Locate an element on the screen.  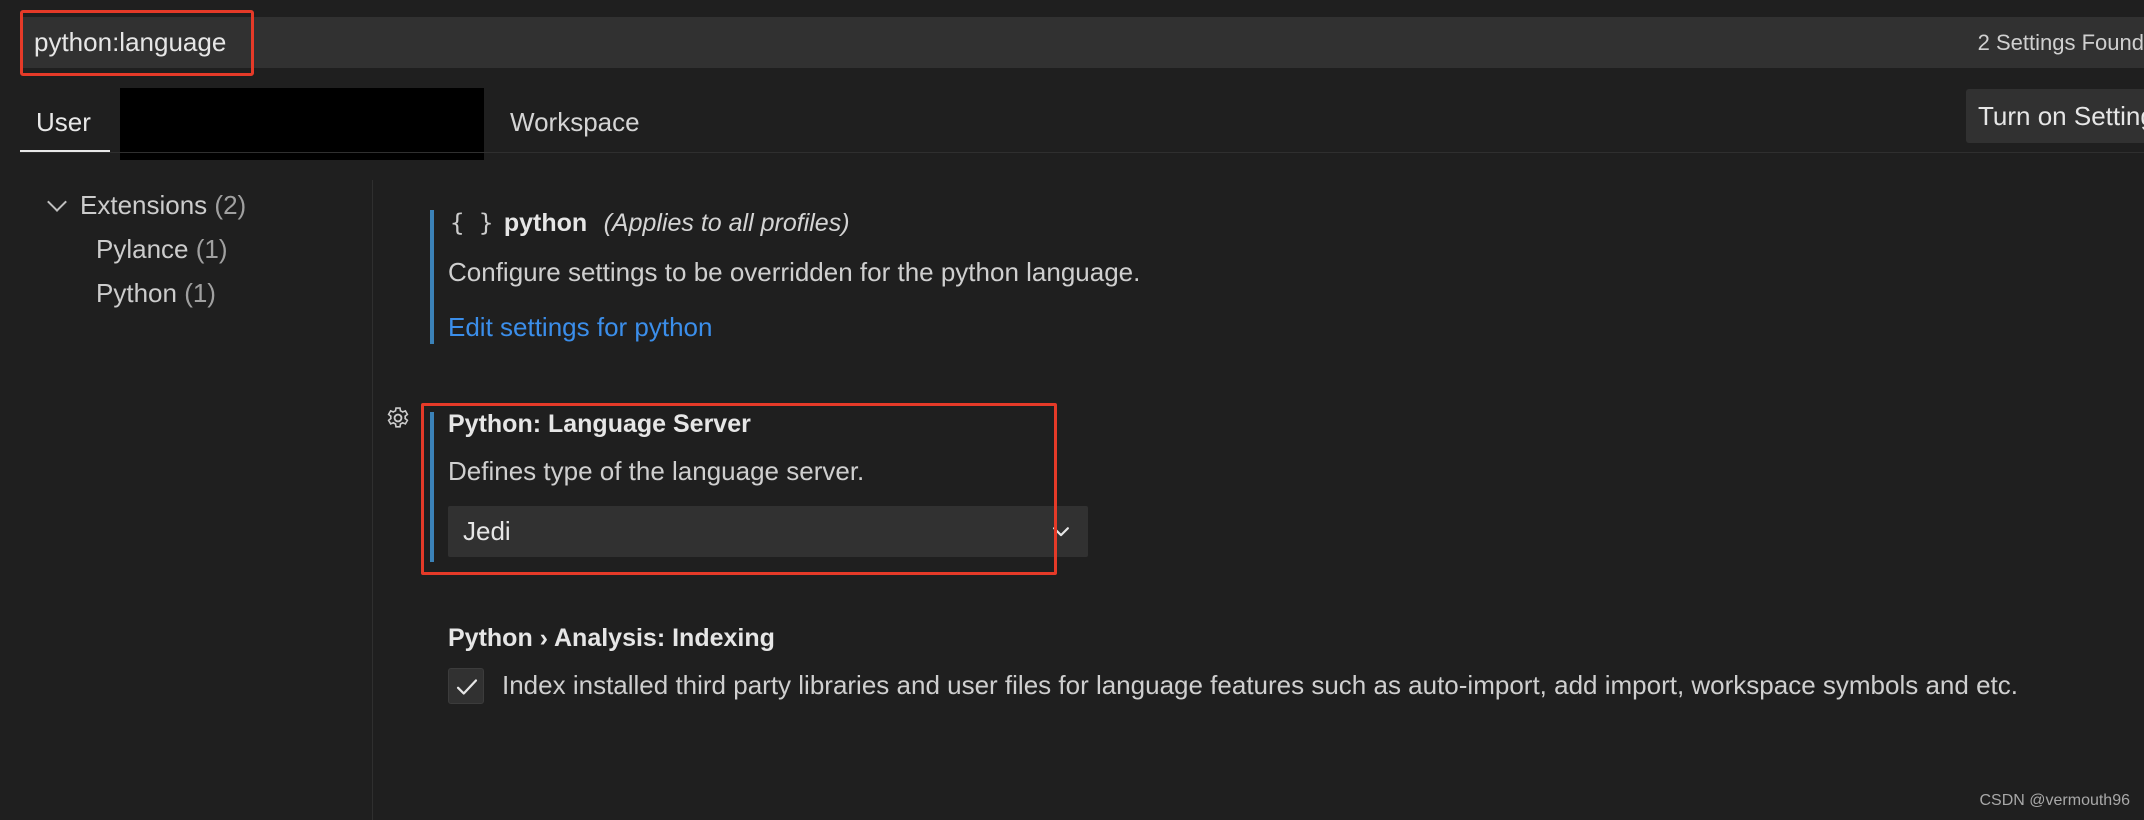
edit-settings-for-python-link: Edit settings for python is located at coordinates (580, 327).